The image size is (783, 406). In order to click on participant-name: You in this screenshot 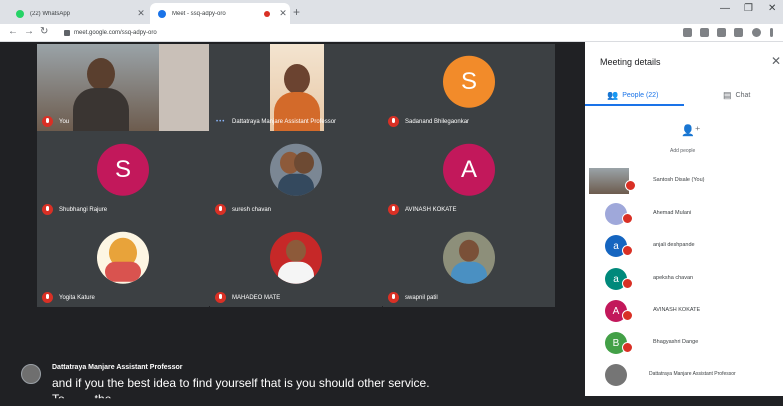, I will do `click(64, 122)`.